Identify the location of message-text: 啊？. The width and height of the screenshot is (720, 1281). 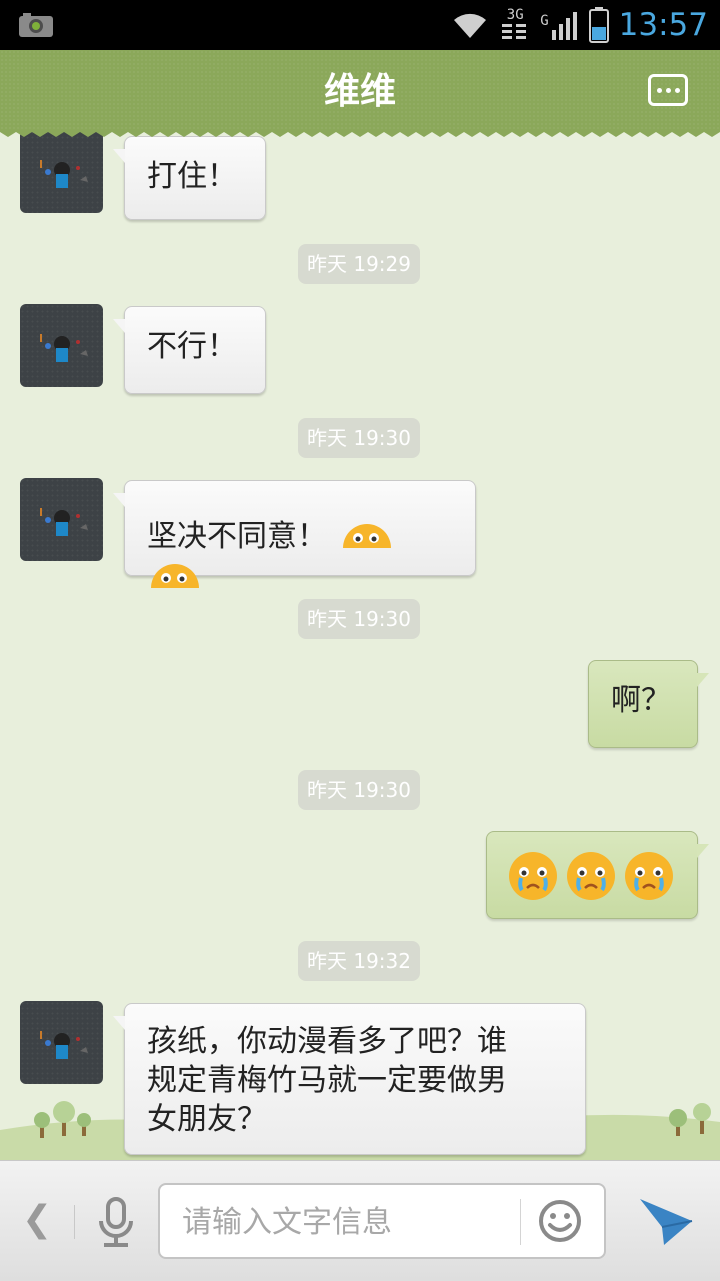
(641, 700).